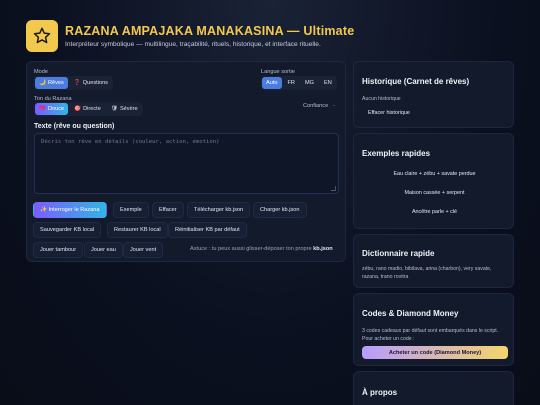  What do you see at coordinates (434, 212) in the screenshot?
I see `example-item: Ancêtre parle + clé` at bounding box center [434, 212].